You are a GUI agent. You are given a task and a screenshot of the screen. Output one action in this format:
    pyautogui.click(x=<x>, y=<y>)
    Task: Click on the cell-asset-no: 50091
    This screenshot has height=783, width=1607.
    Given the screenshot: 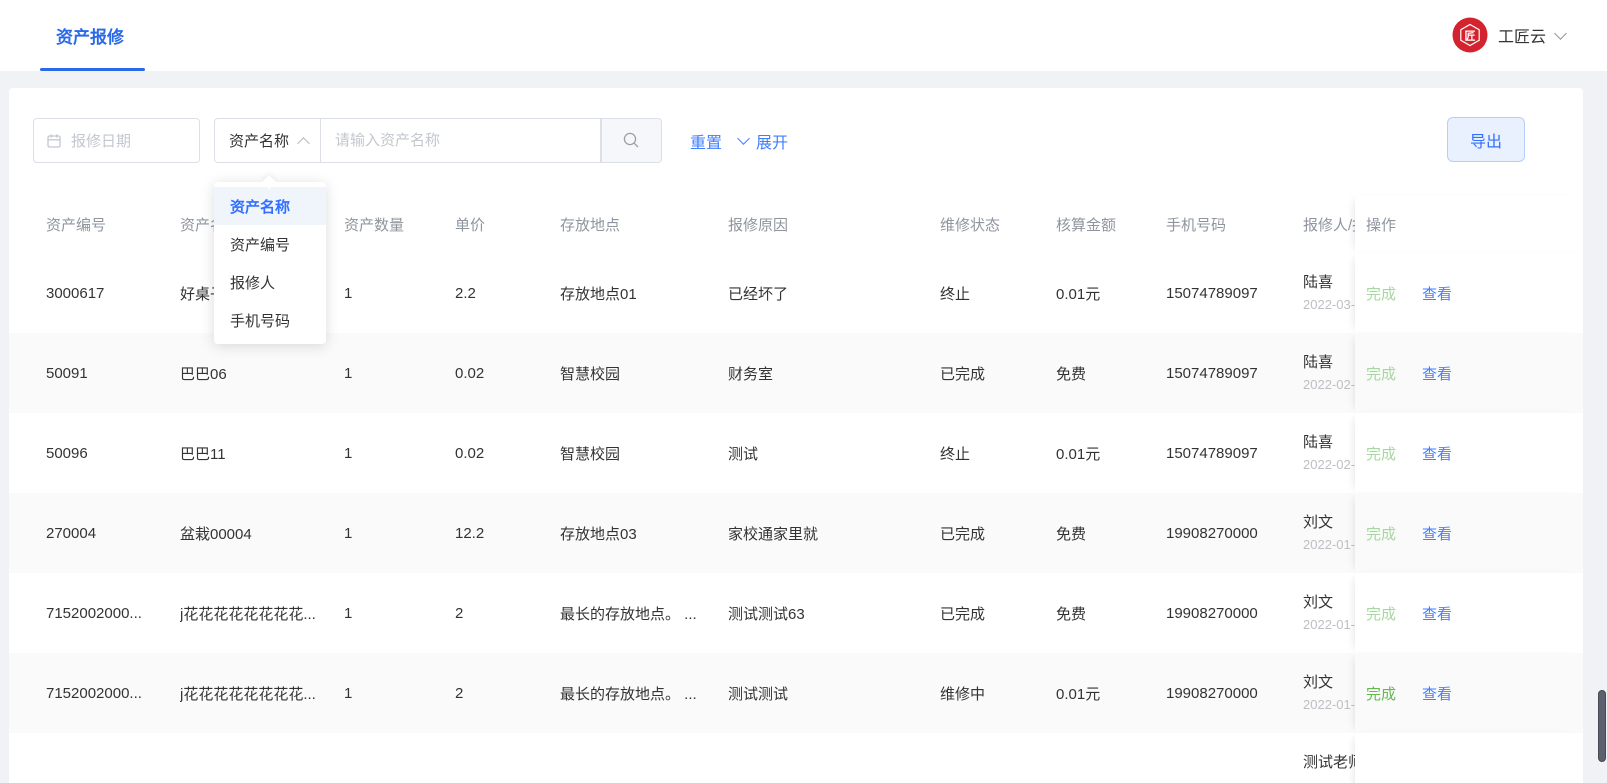 What is the action you would take?
    pyautogui.click(x=67, y=373)
    